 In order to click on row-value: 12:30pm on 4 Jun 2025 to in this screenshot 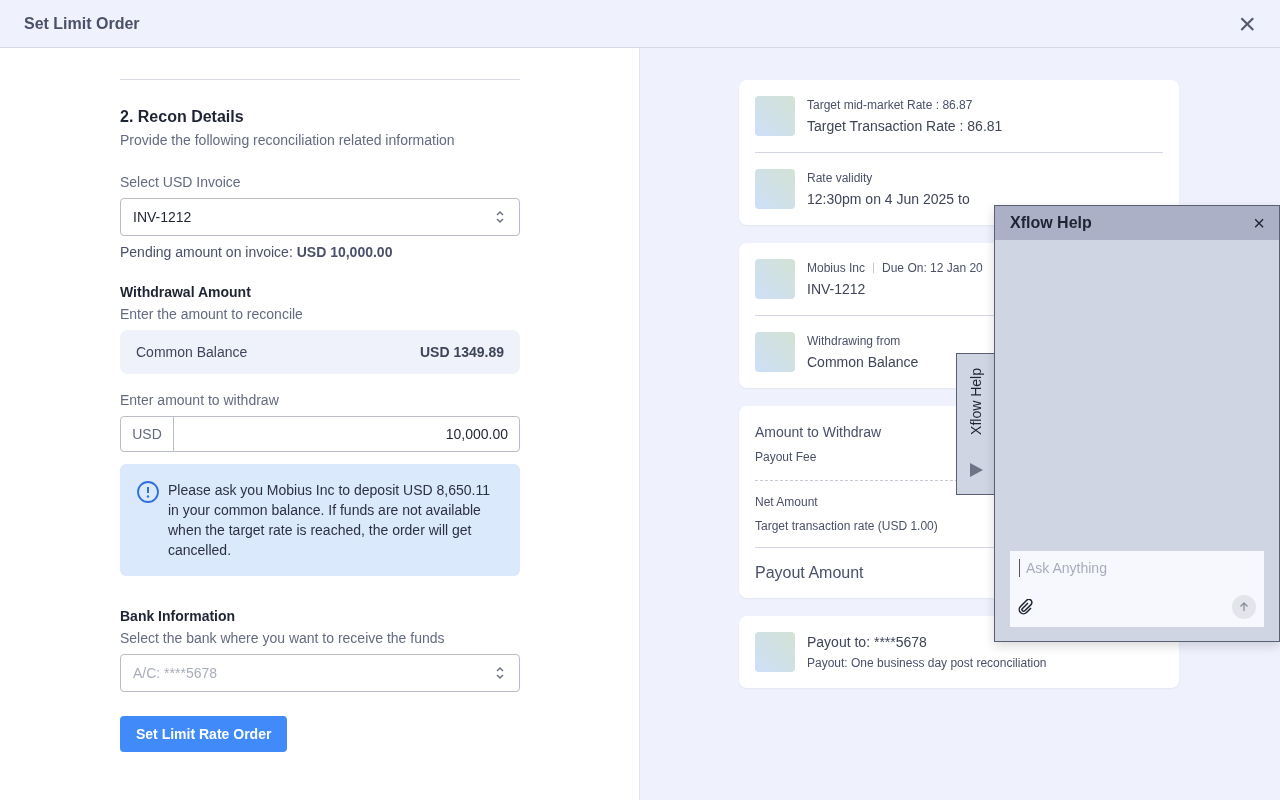, I will do `click(888, 199)`.